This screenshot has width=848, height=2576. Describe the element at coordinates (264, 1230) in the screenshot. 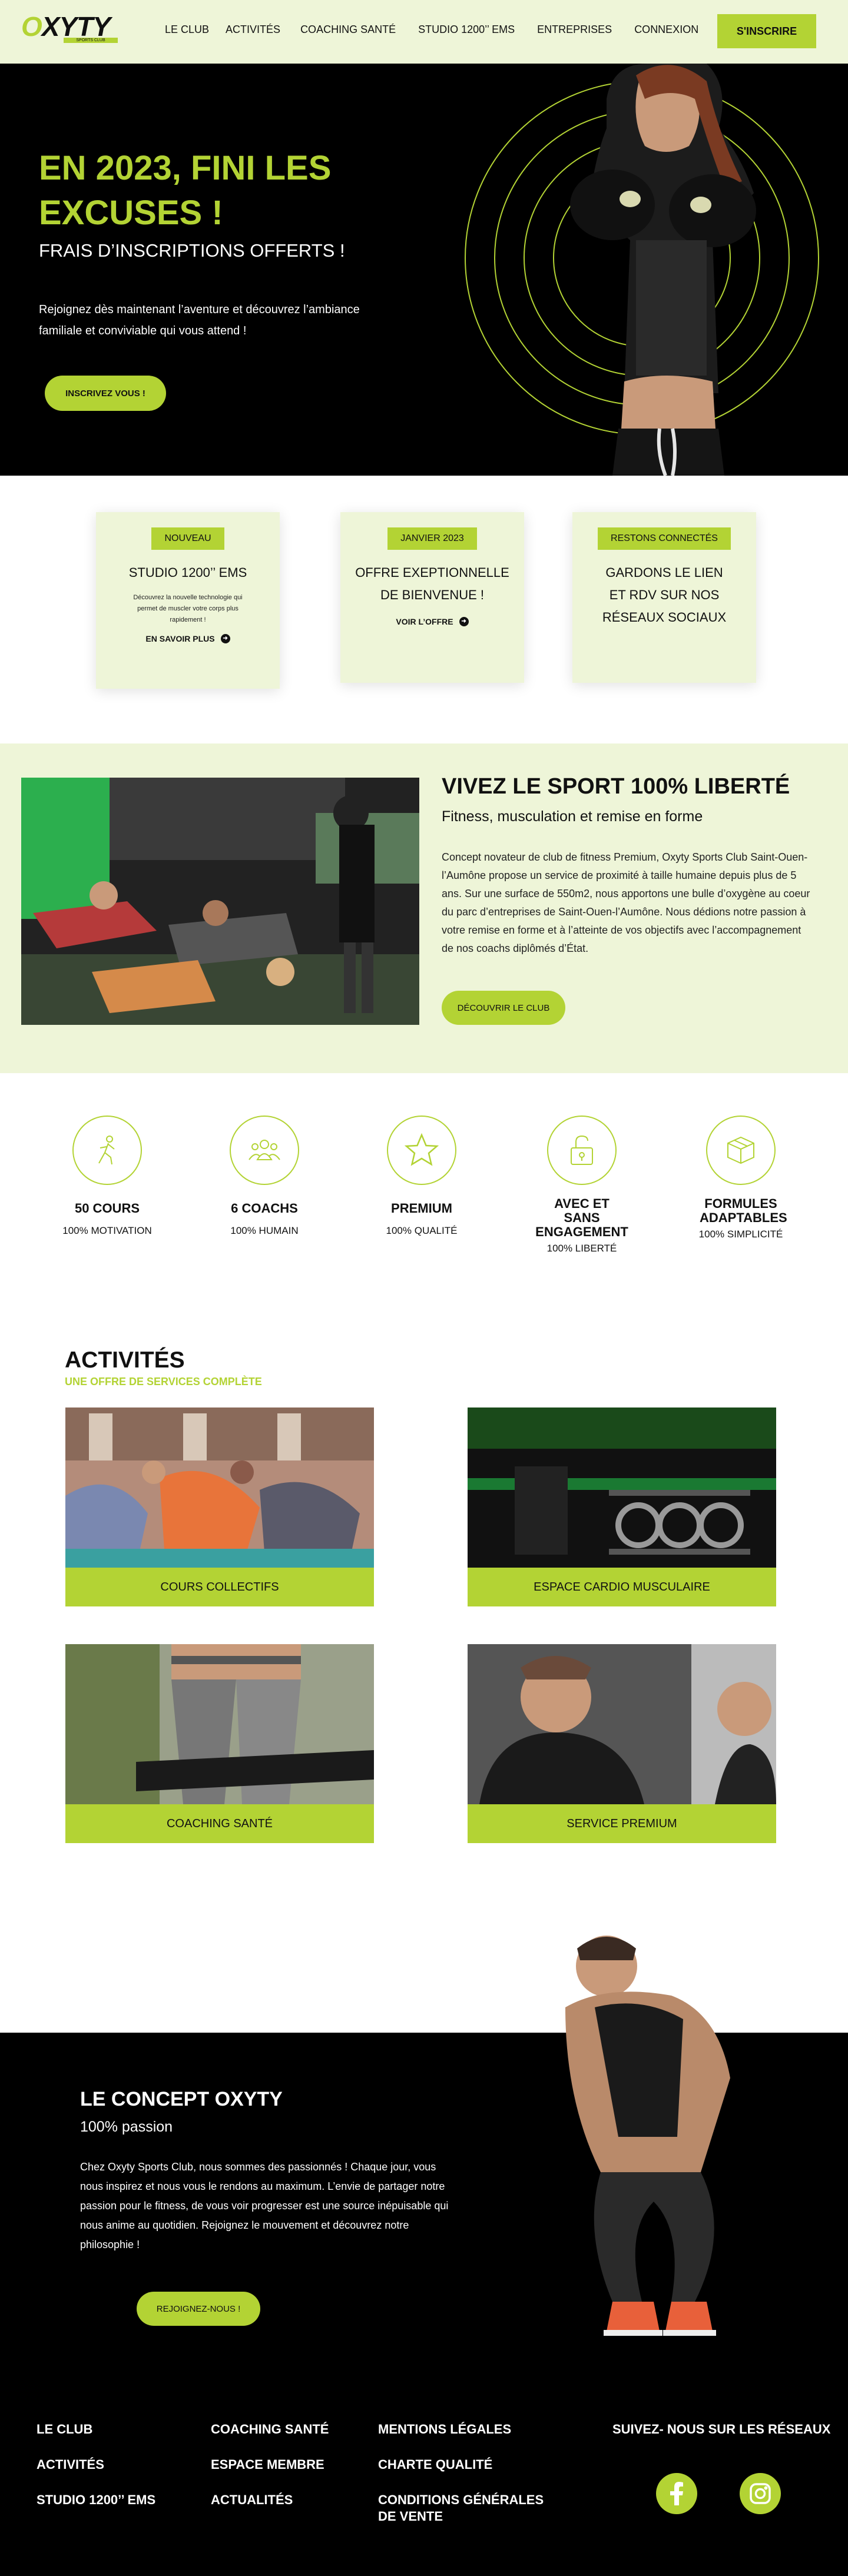

I see `feature-subtitle: 100% HUMAIN` at that location.